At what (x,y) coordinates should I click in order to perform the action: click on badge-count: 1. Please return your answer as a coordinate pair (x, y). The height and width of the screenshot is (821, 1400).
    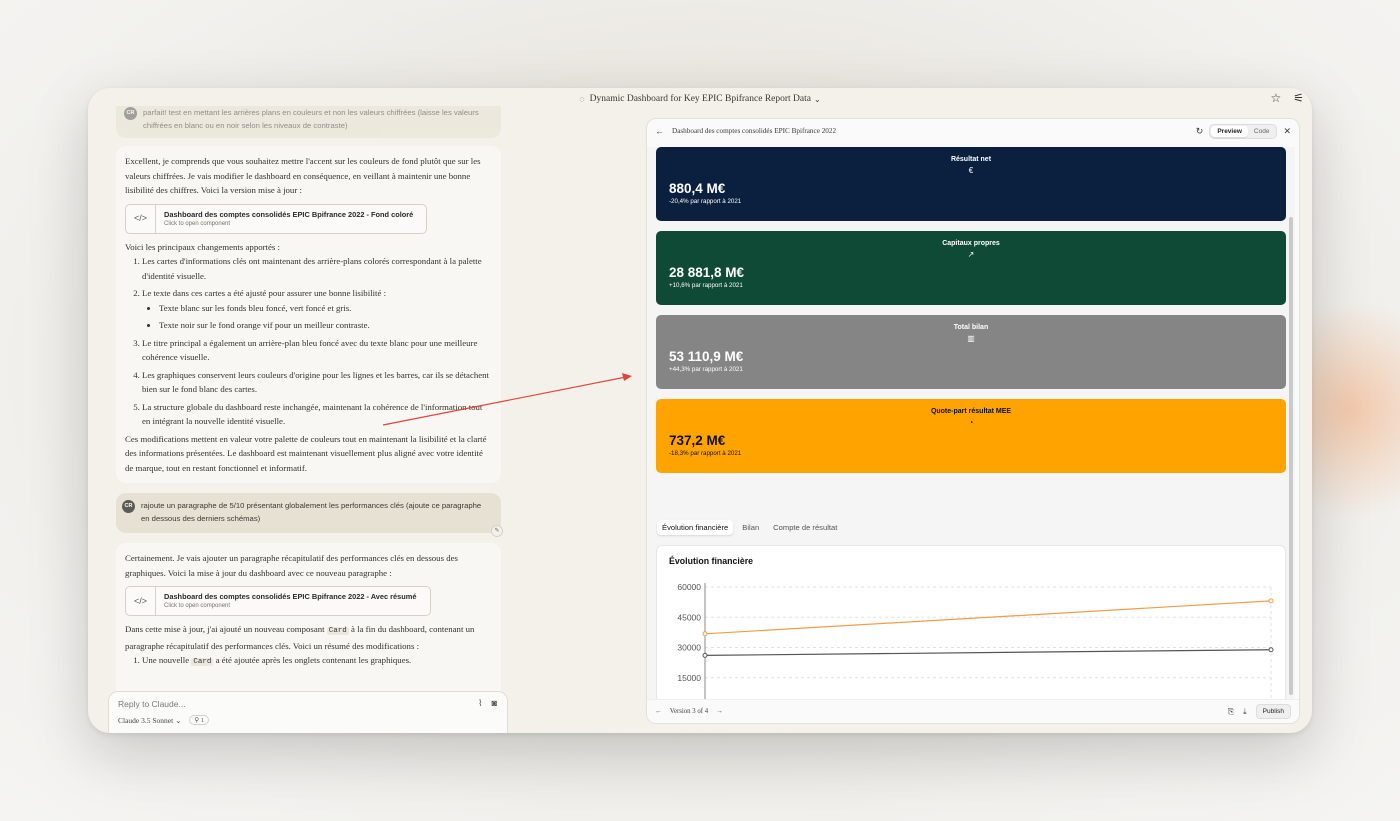
    Looking at the image, I should click on (202, 720).